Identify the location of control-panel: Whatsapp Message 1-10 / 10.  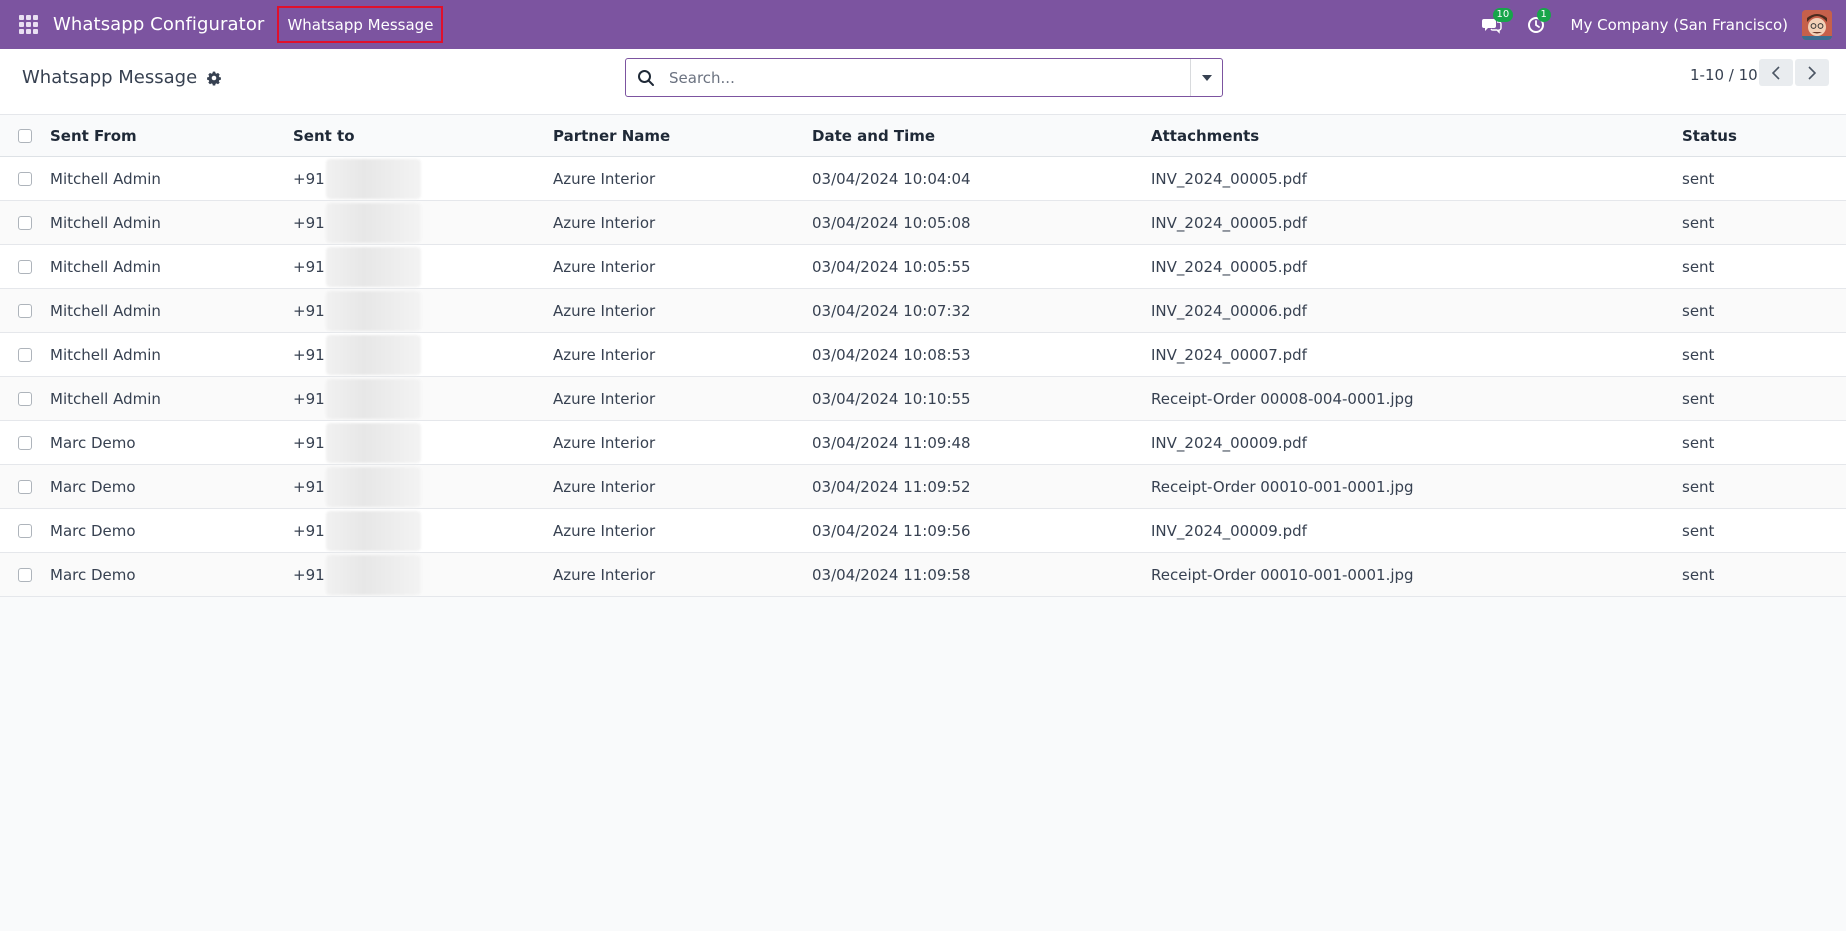
(923, 82).